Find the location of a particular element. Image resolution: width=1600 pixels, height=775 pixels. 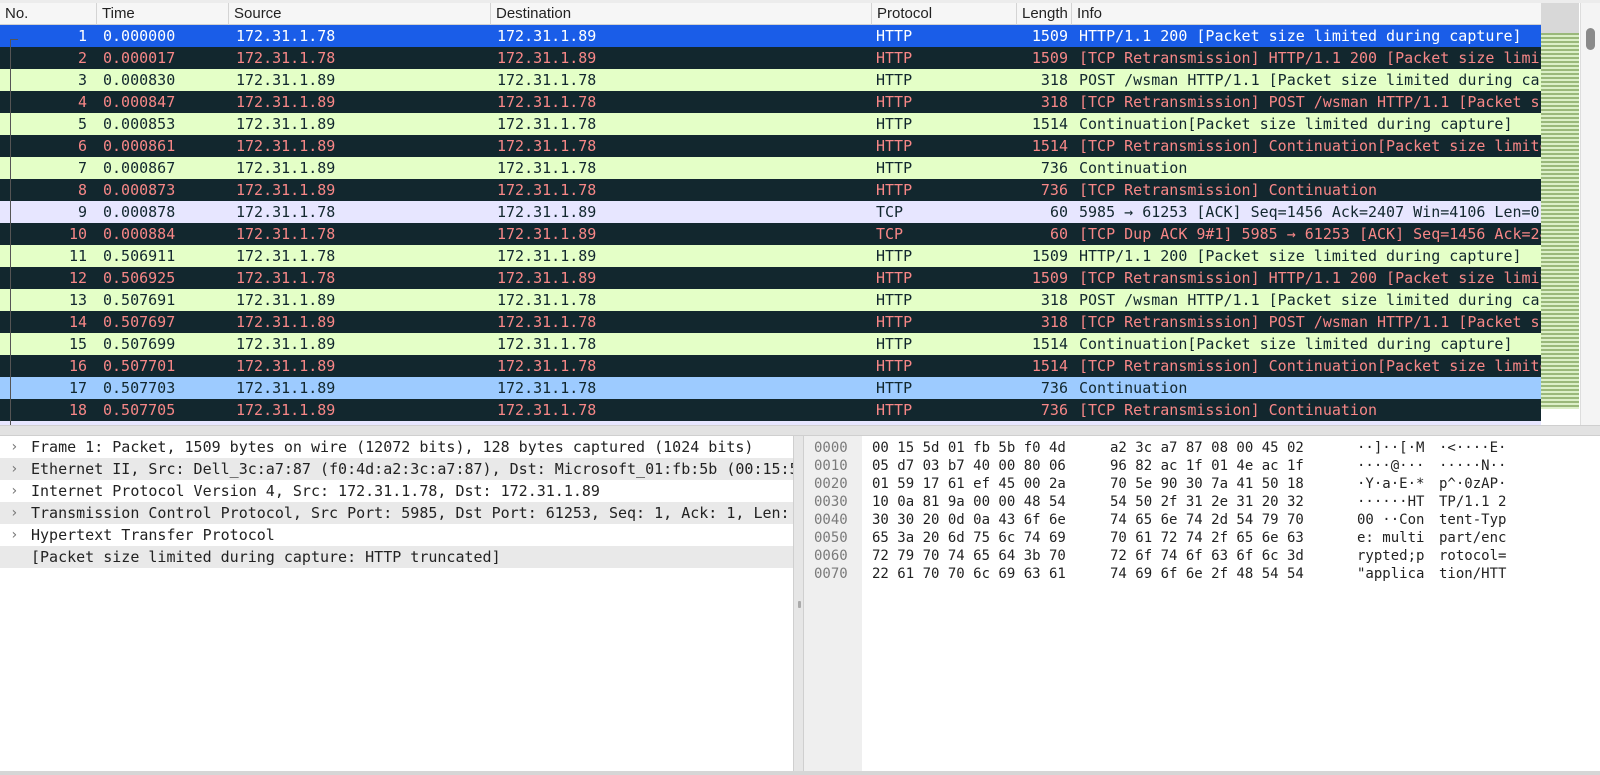

hex-bytes-first-half: 05 d7 03 b7 40 00 80 06 is located at coordinates (969, 466).